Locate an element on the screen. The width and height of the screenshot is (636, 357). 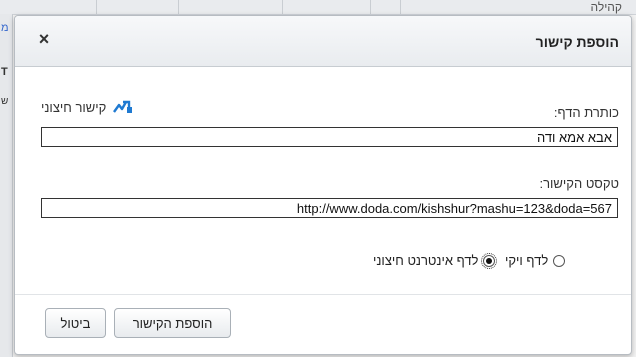
background-sidebar-text: קהילה is located at coordinates (606, 7).